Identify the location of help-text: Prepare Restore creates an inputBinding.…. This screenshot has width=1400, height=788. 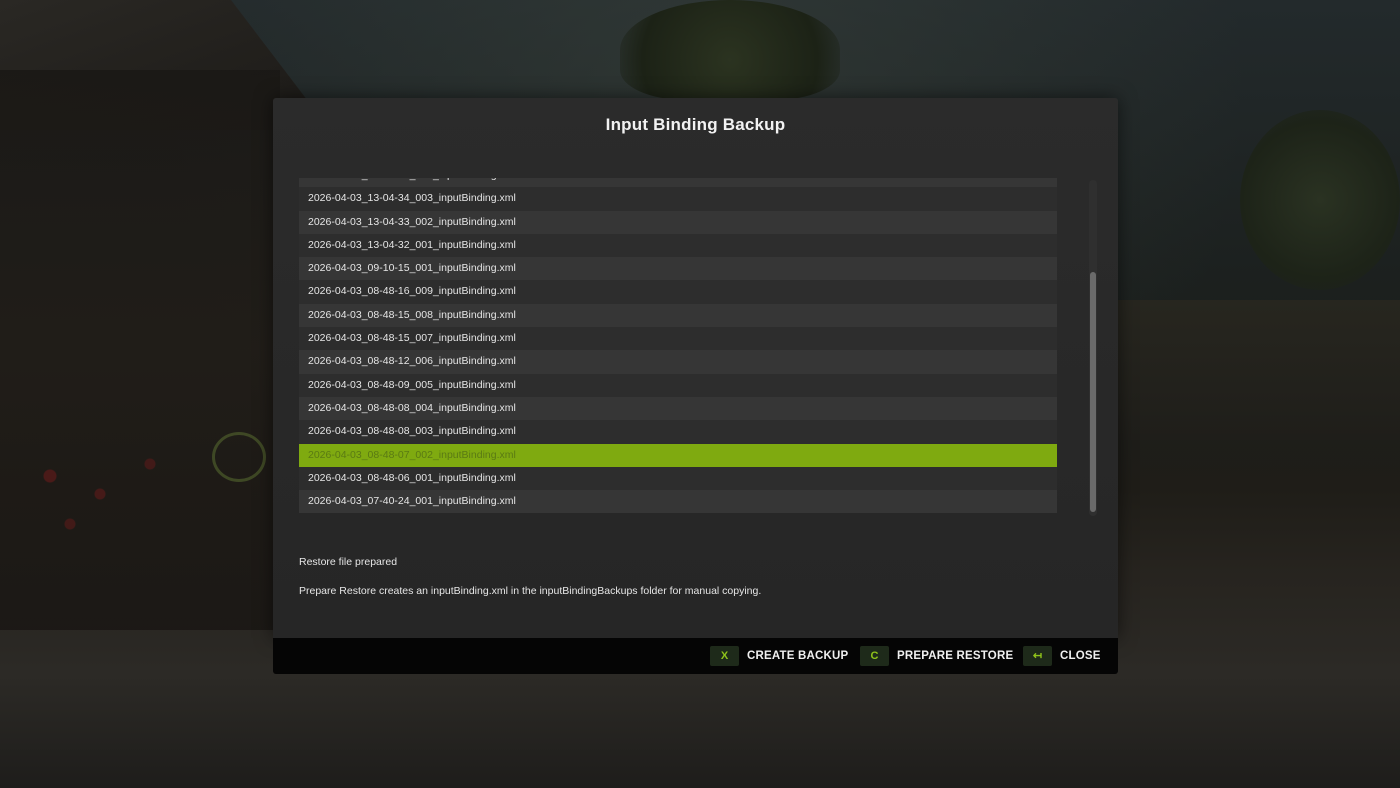
(530, 591).